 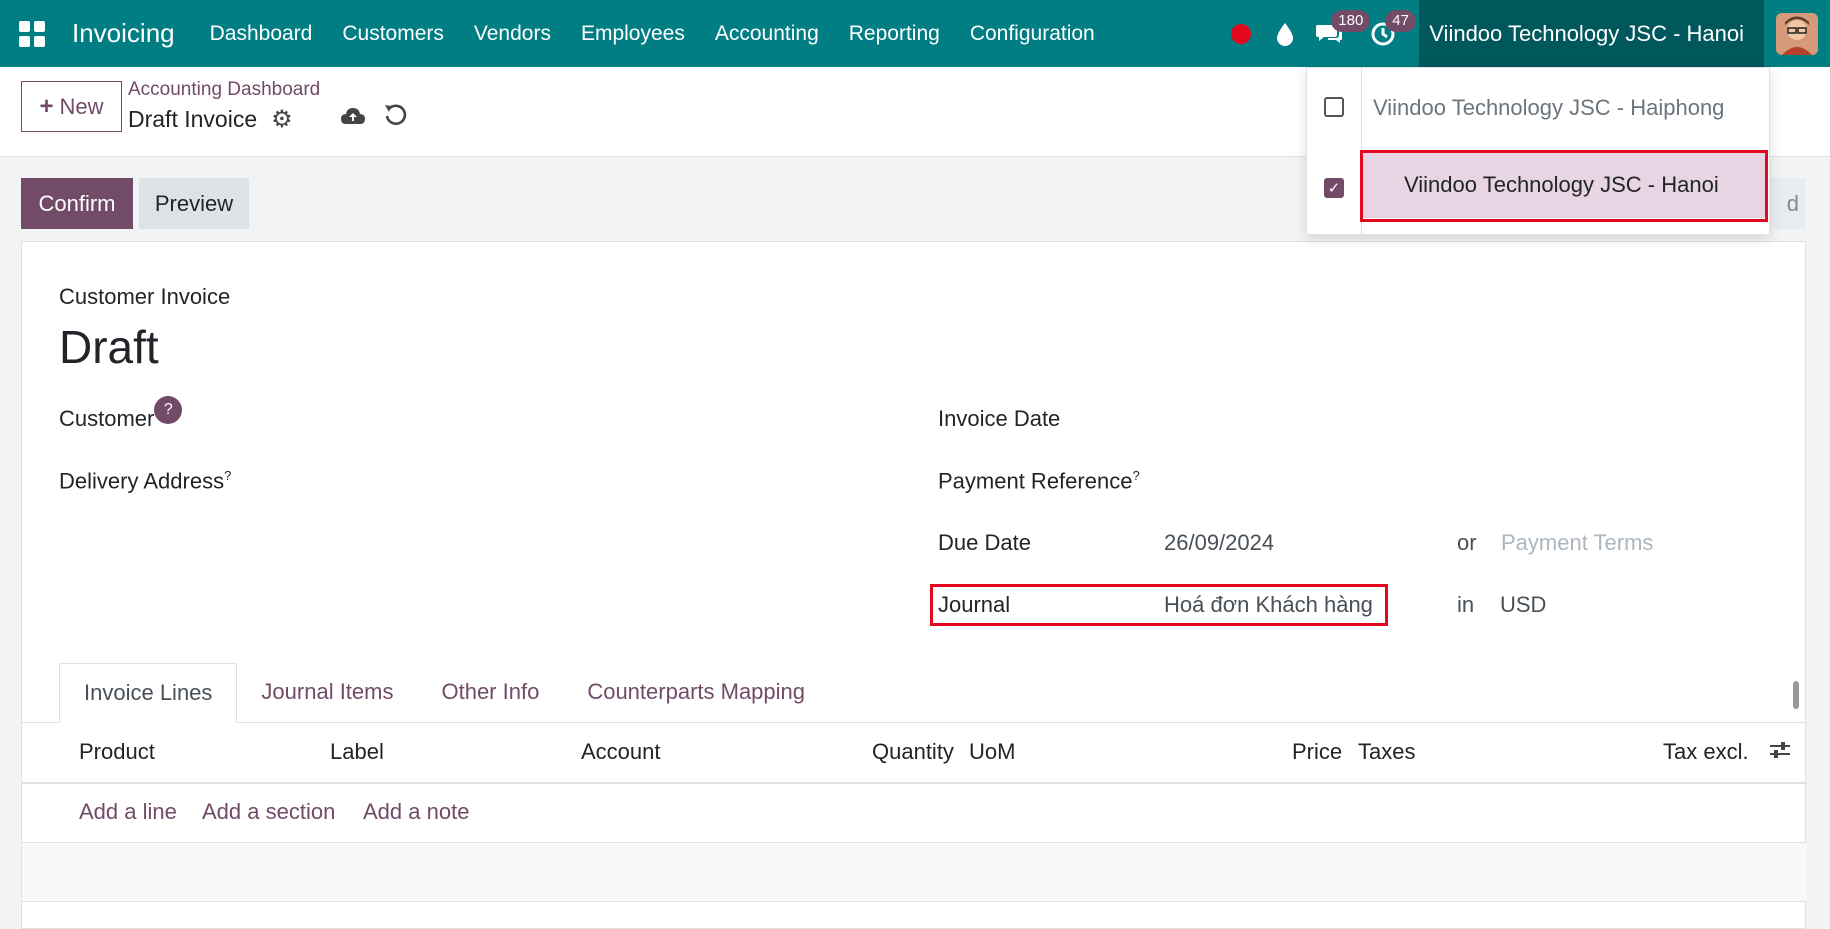 What do you see at coordinates (490, 693) in the screenshot?
I see `tab-other-info: Other Info` at bounding box center [490, 693].